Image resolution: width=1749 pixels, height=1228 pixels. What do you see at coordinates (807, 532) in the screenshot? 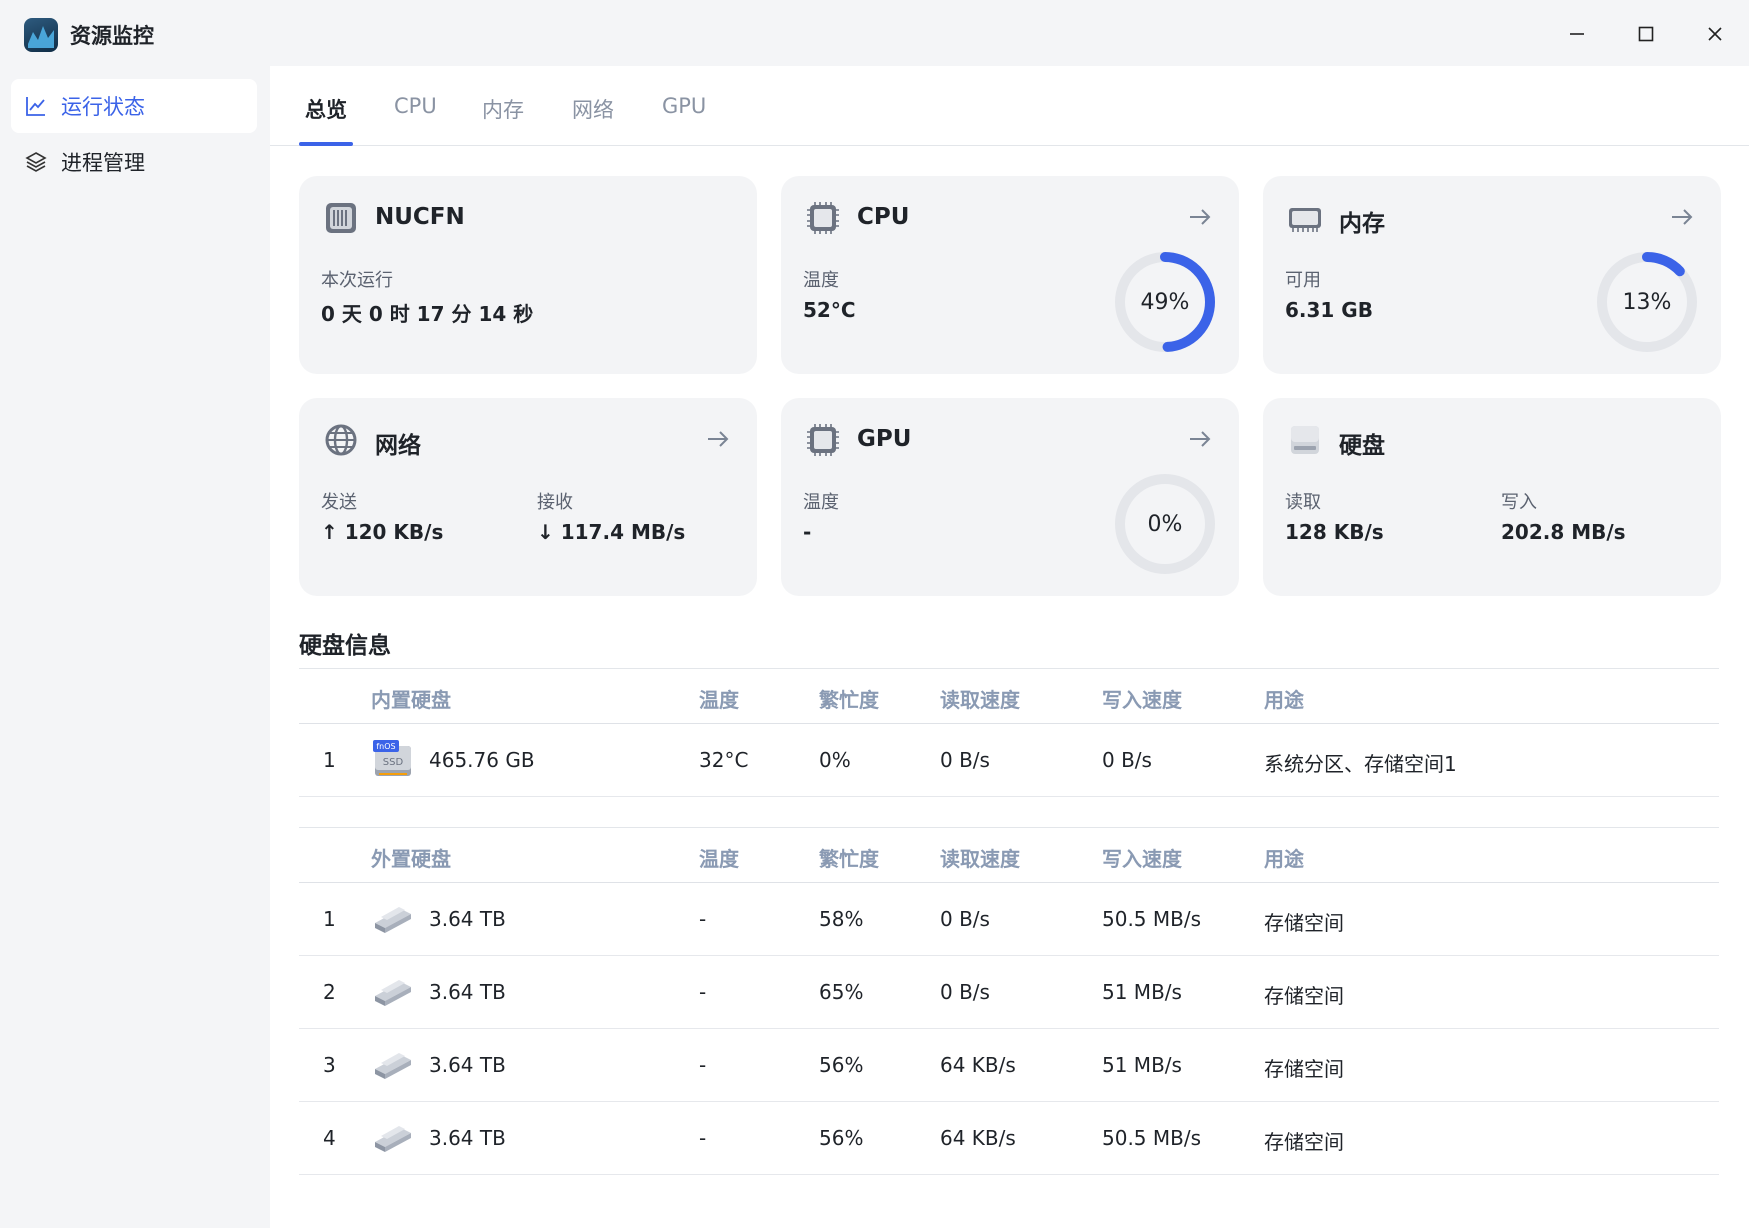
I see `gpu-temp-value: -` at bounding box center [807, 532].